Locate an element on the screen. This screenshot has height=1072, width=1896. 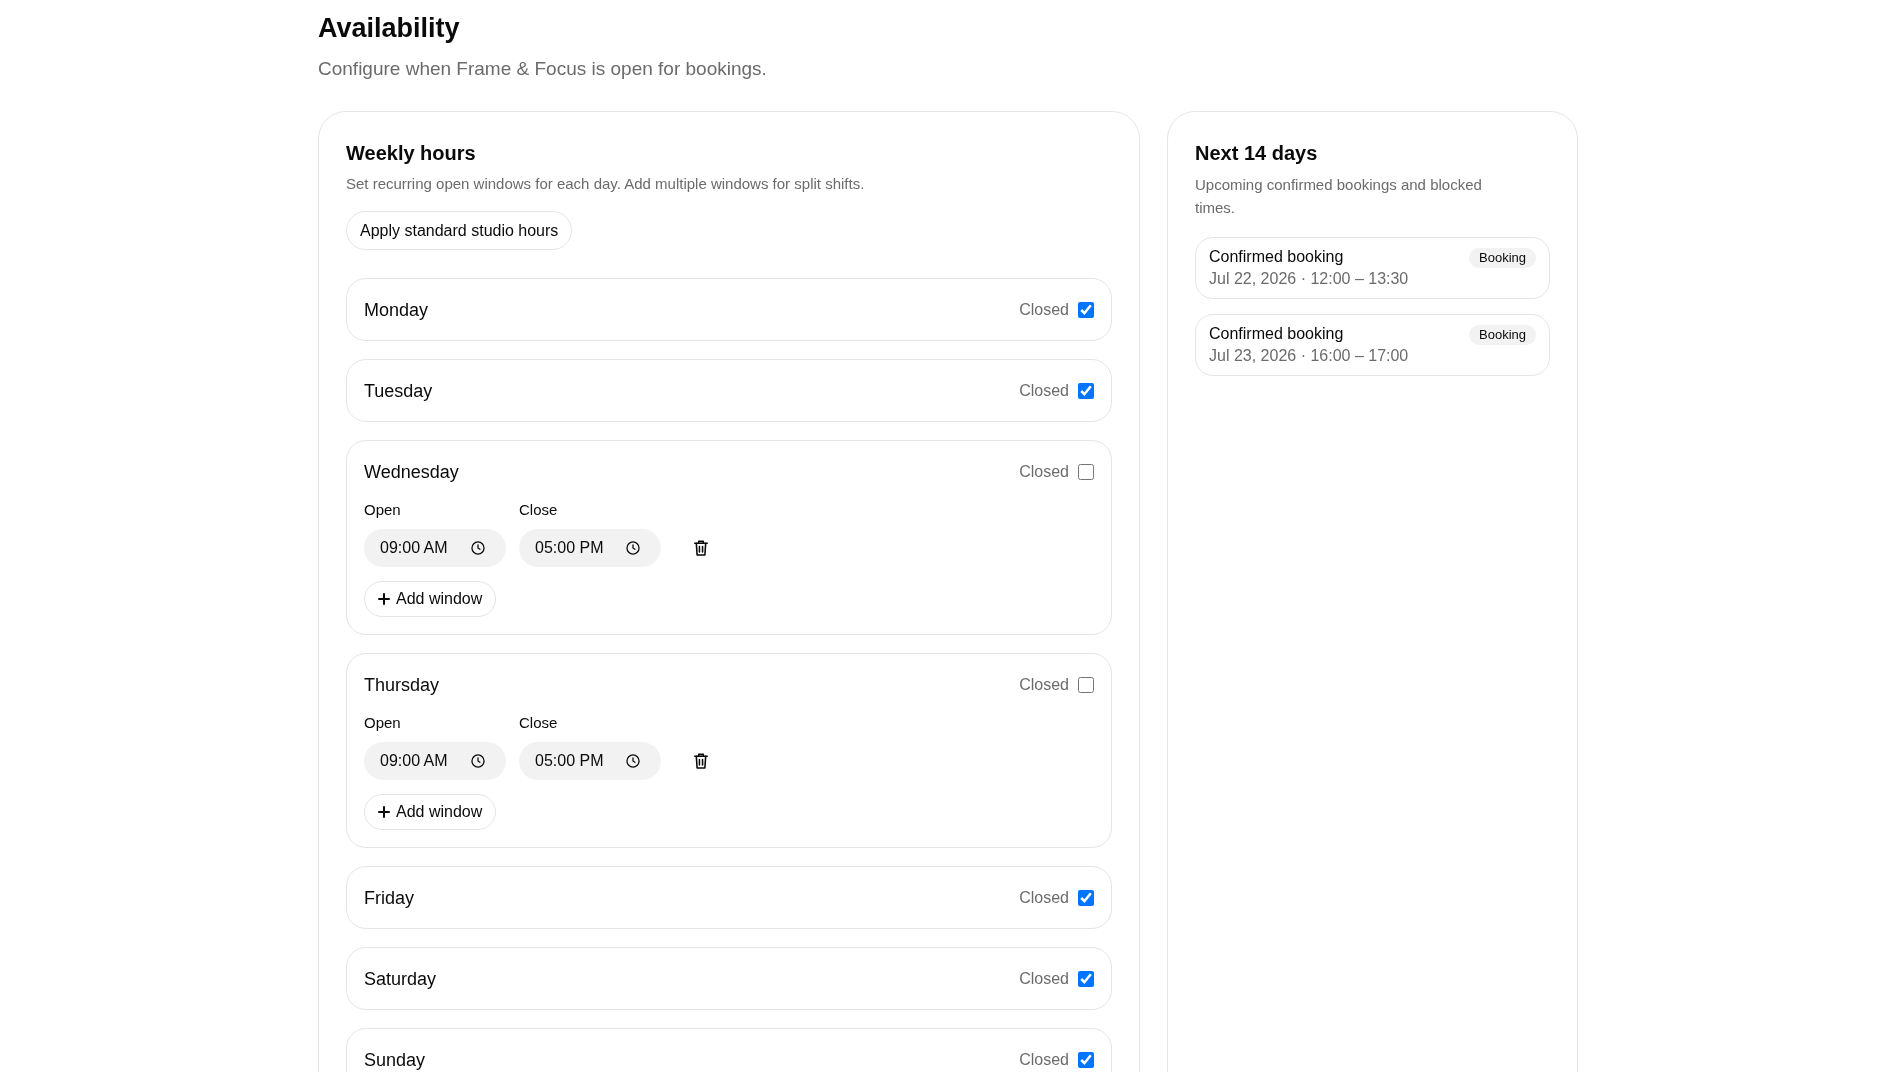
day-name: Thursday is located at coordinates (402, 684).